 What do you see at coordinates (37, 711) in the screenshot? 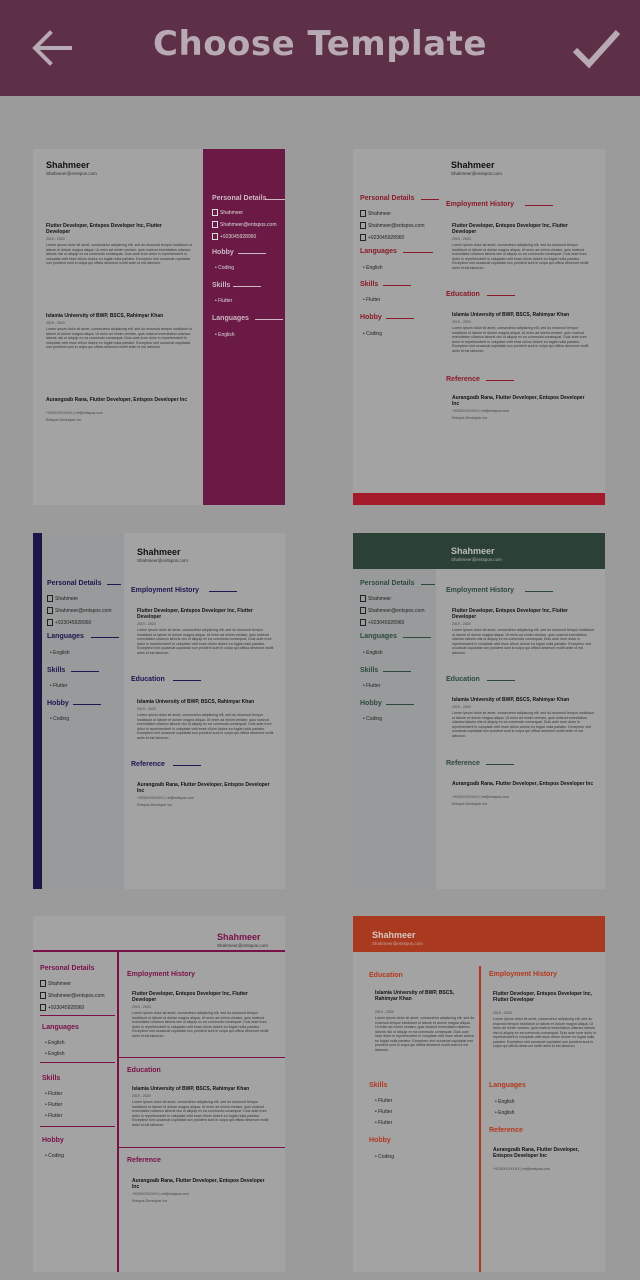
I see `accent-strip` at bounding box center [37, 711].